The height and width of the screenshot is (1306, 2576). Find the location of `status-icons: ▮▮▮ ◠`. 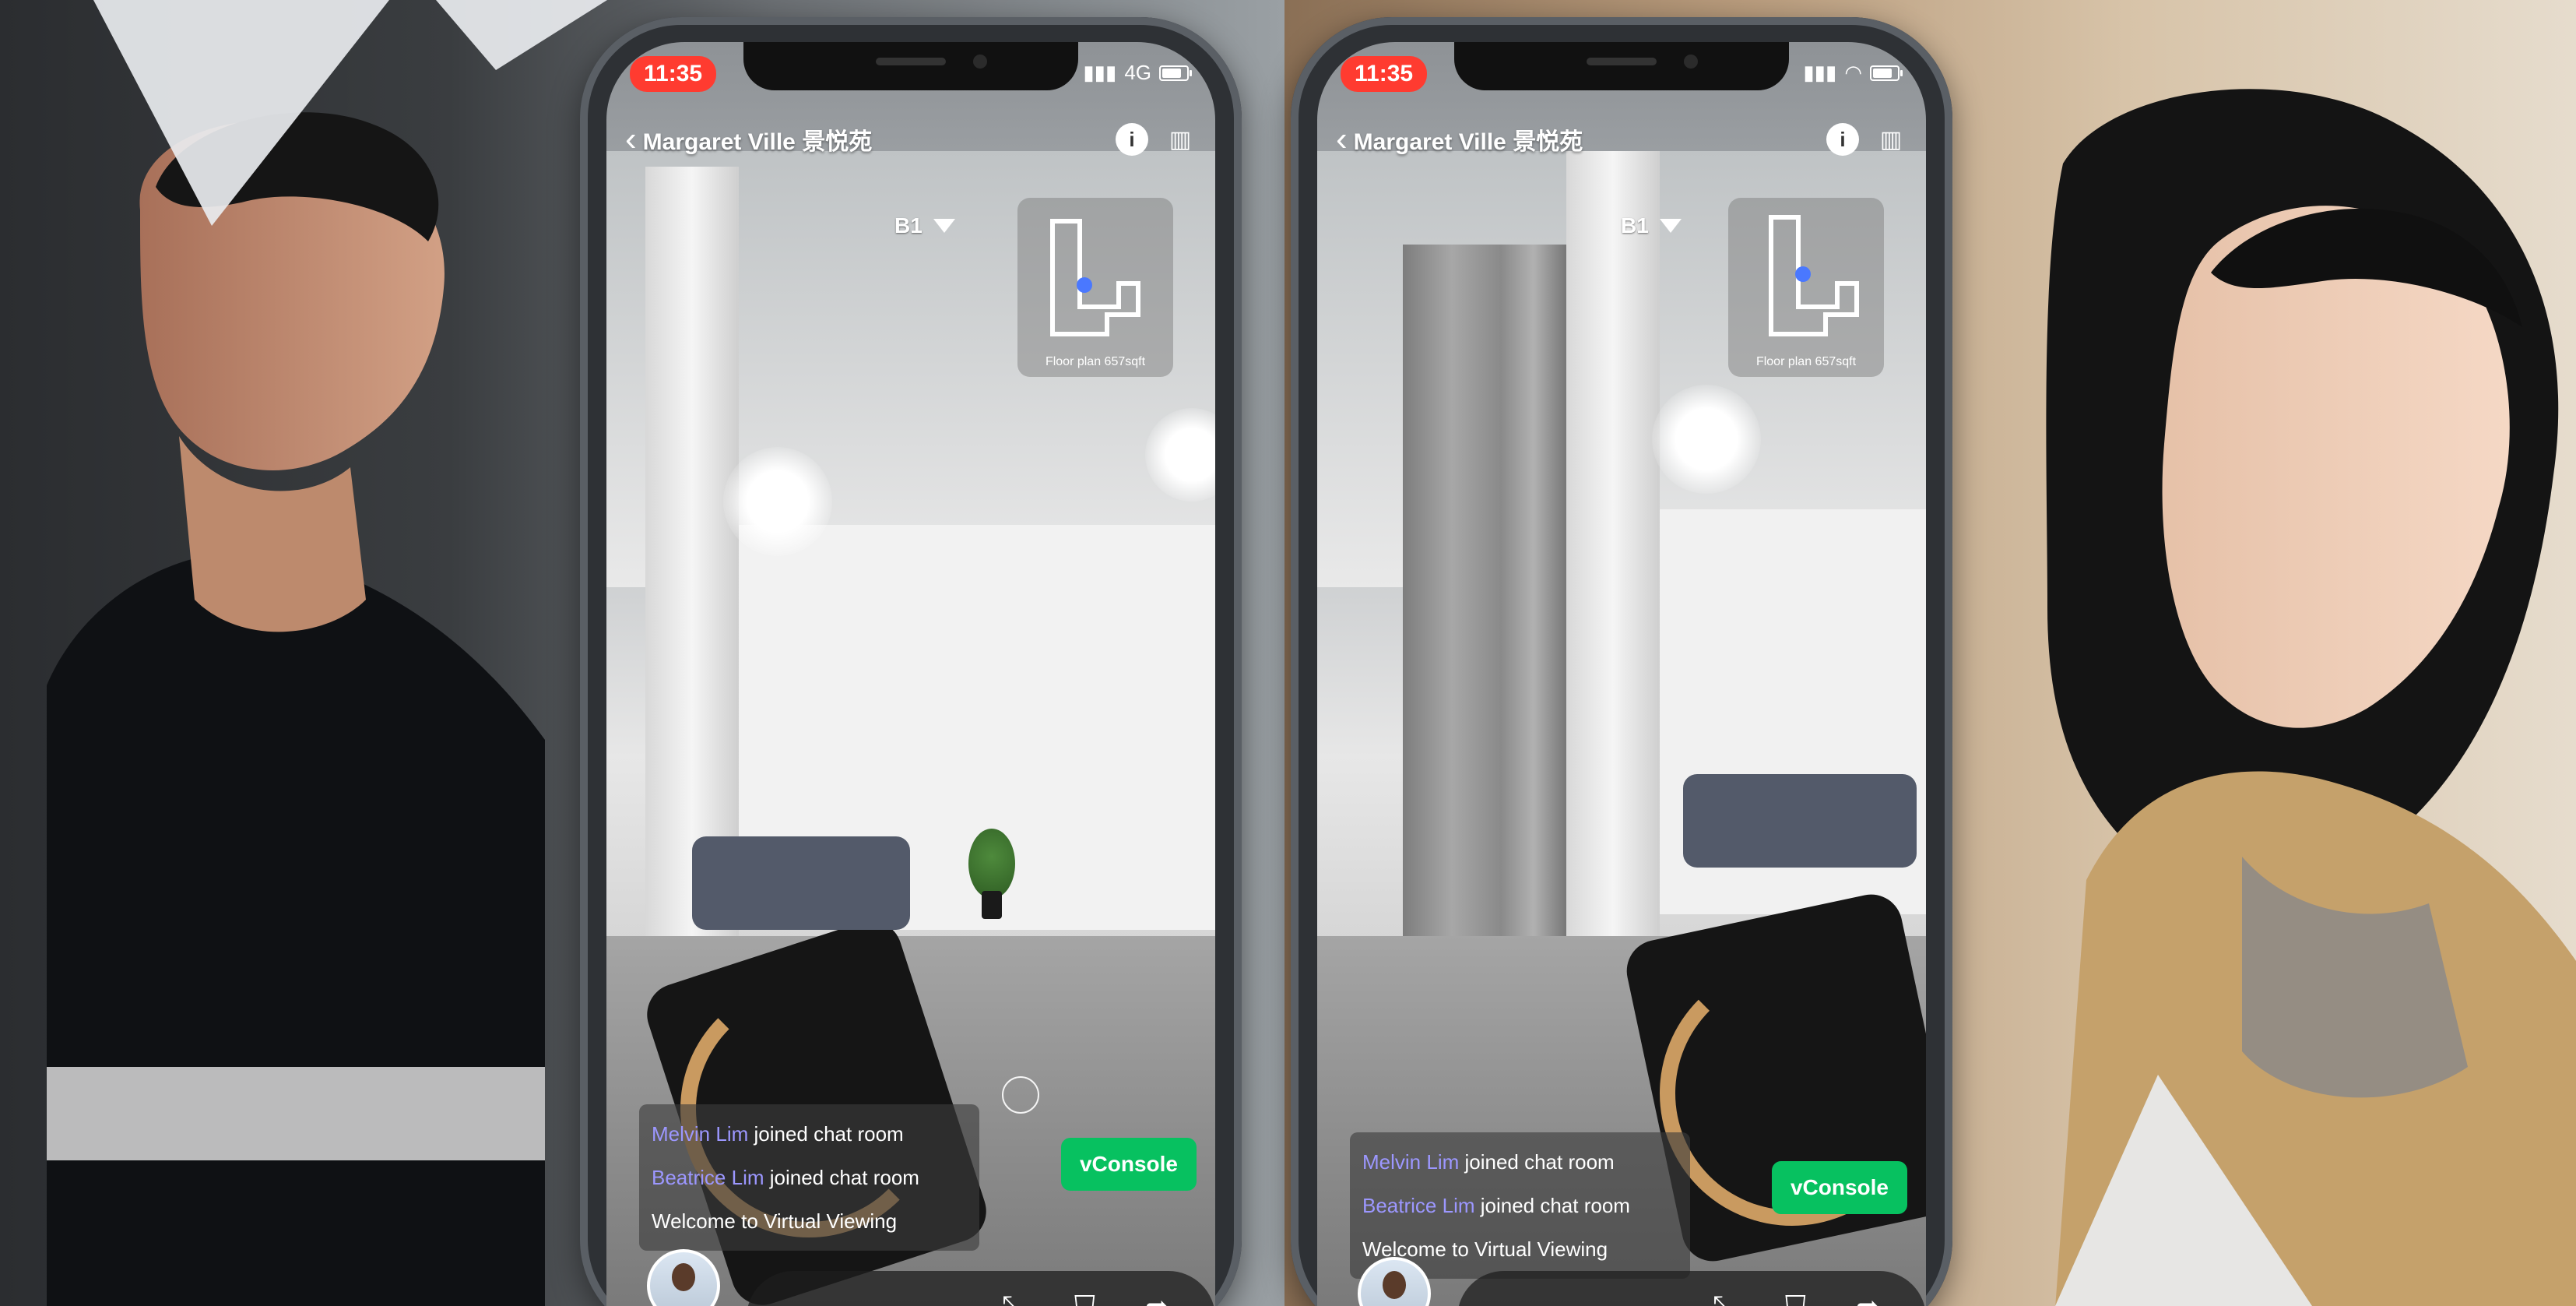

status-icons: ▮▮▮ ◠ is located at coordinates (1853, 73).